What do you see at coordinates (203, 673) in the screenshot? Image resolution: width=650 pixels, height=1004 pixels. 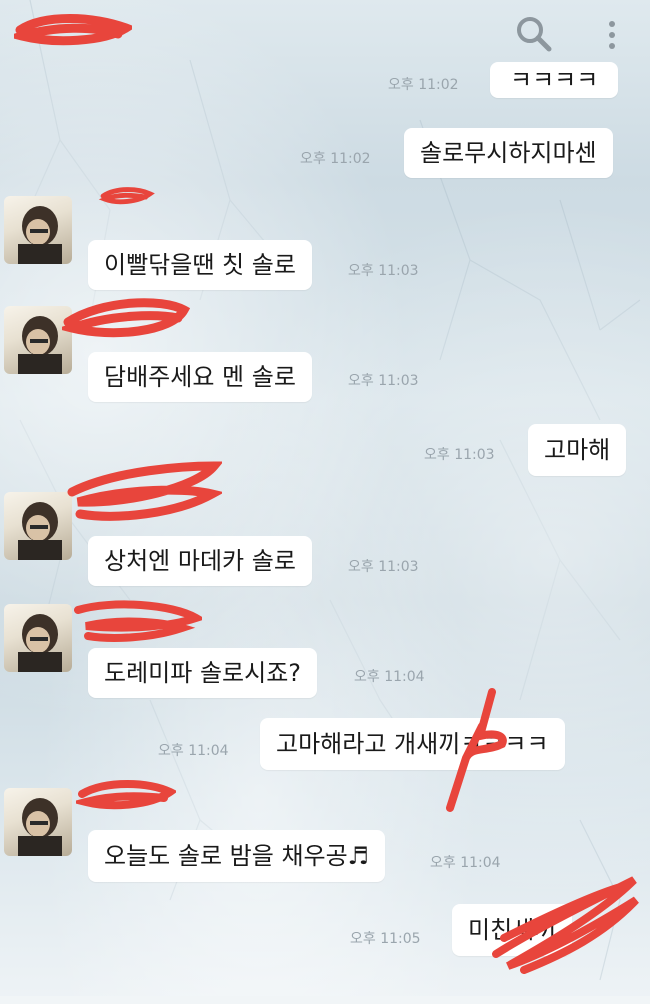 I see `message-bubble-incoming: 도레미파 솔로시죠?` at bounding box center [203, 673].